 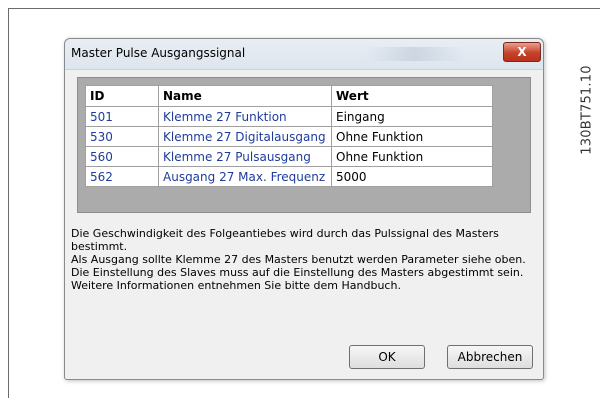 What do you see at coordinates (122, 116) in the screenshot?
I see `param-id: 501` at bounding box center [122, 116].